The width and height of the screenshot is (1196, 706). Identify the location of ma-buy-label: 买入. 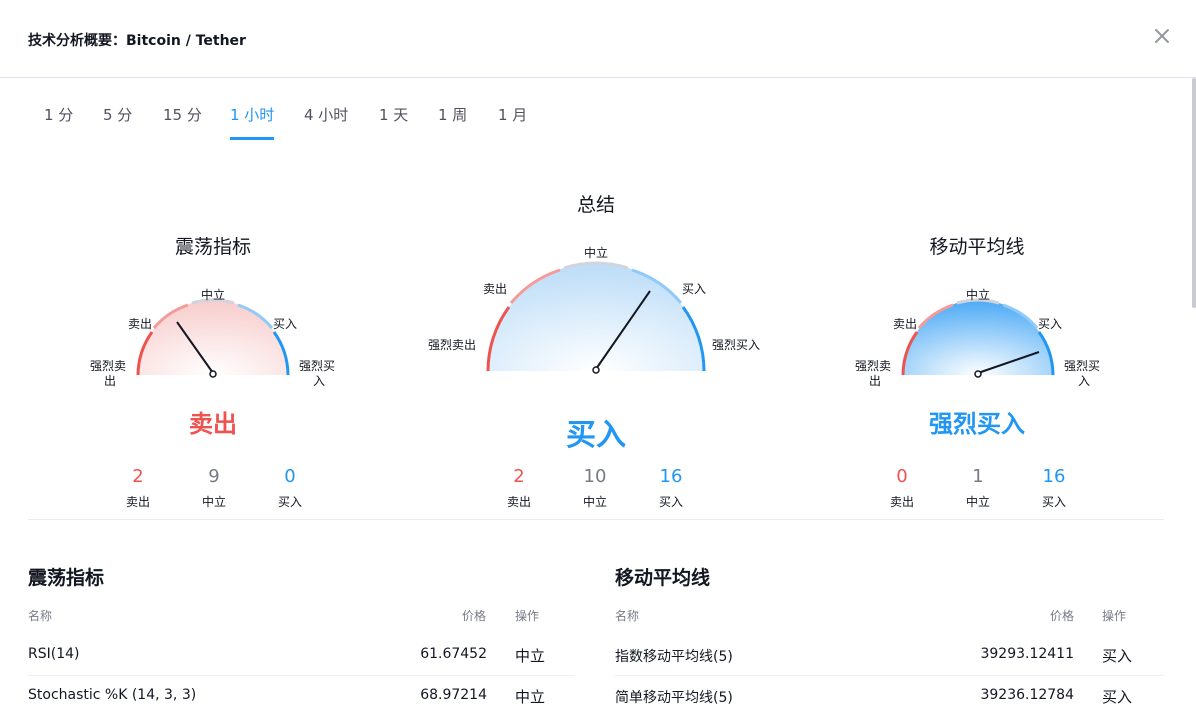
(1053, 502).